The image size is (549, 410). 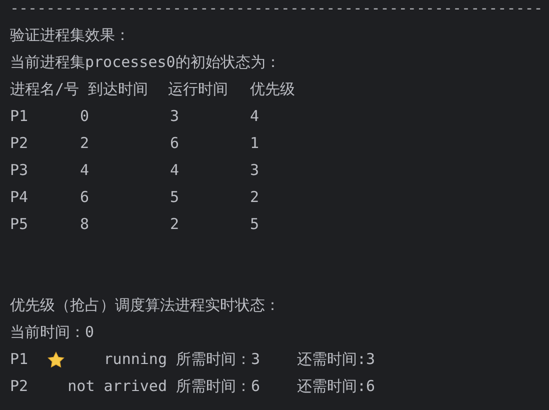 What do you see at coordinates (219, 359) in the screenshot?
I see `needed-time: 所需时间：3` at bounding box center [219, 359].